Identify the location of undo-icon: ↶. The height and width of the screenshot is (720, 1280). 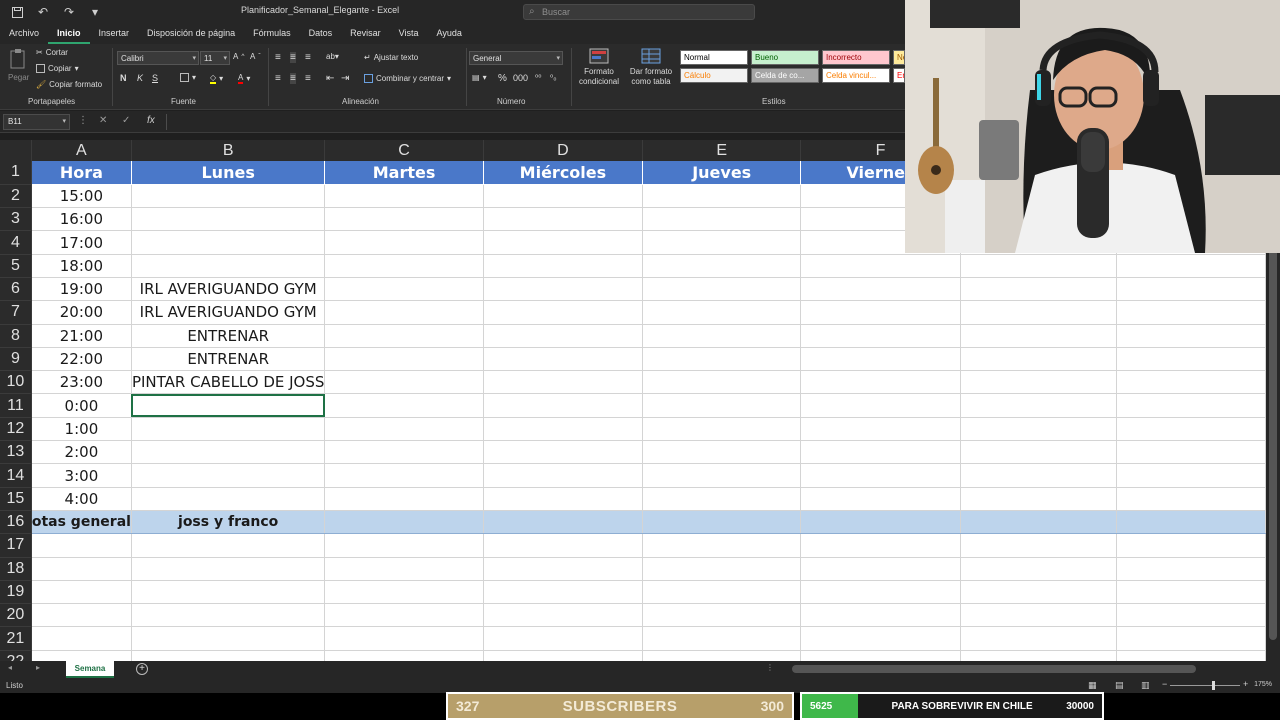
(43, 12).